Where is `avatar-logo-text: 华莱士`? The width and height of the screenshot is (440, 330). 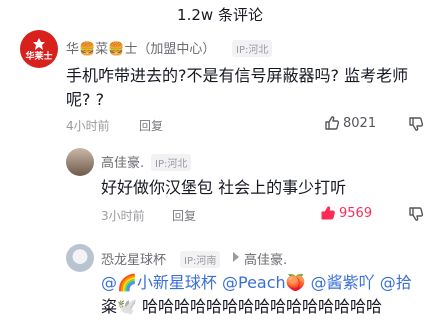
avatar-logo-text: 华莱士 is located at coordinates (39, 57).